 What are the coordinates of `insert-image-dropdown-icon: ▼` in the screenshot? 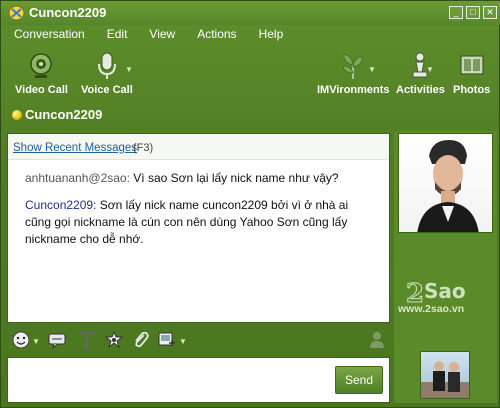 It's located at (183, 341).